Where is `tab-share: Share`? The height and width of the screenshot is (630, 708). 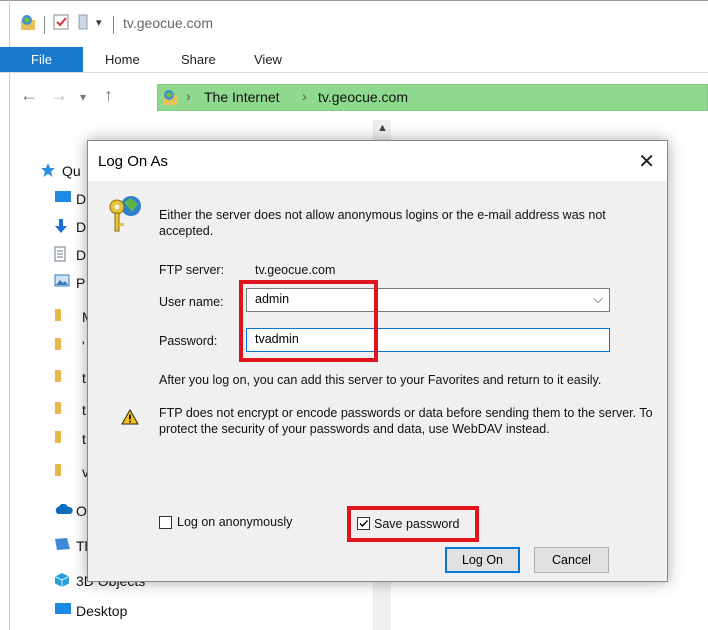 tab-share: Share is located at coordinates (198, 59).